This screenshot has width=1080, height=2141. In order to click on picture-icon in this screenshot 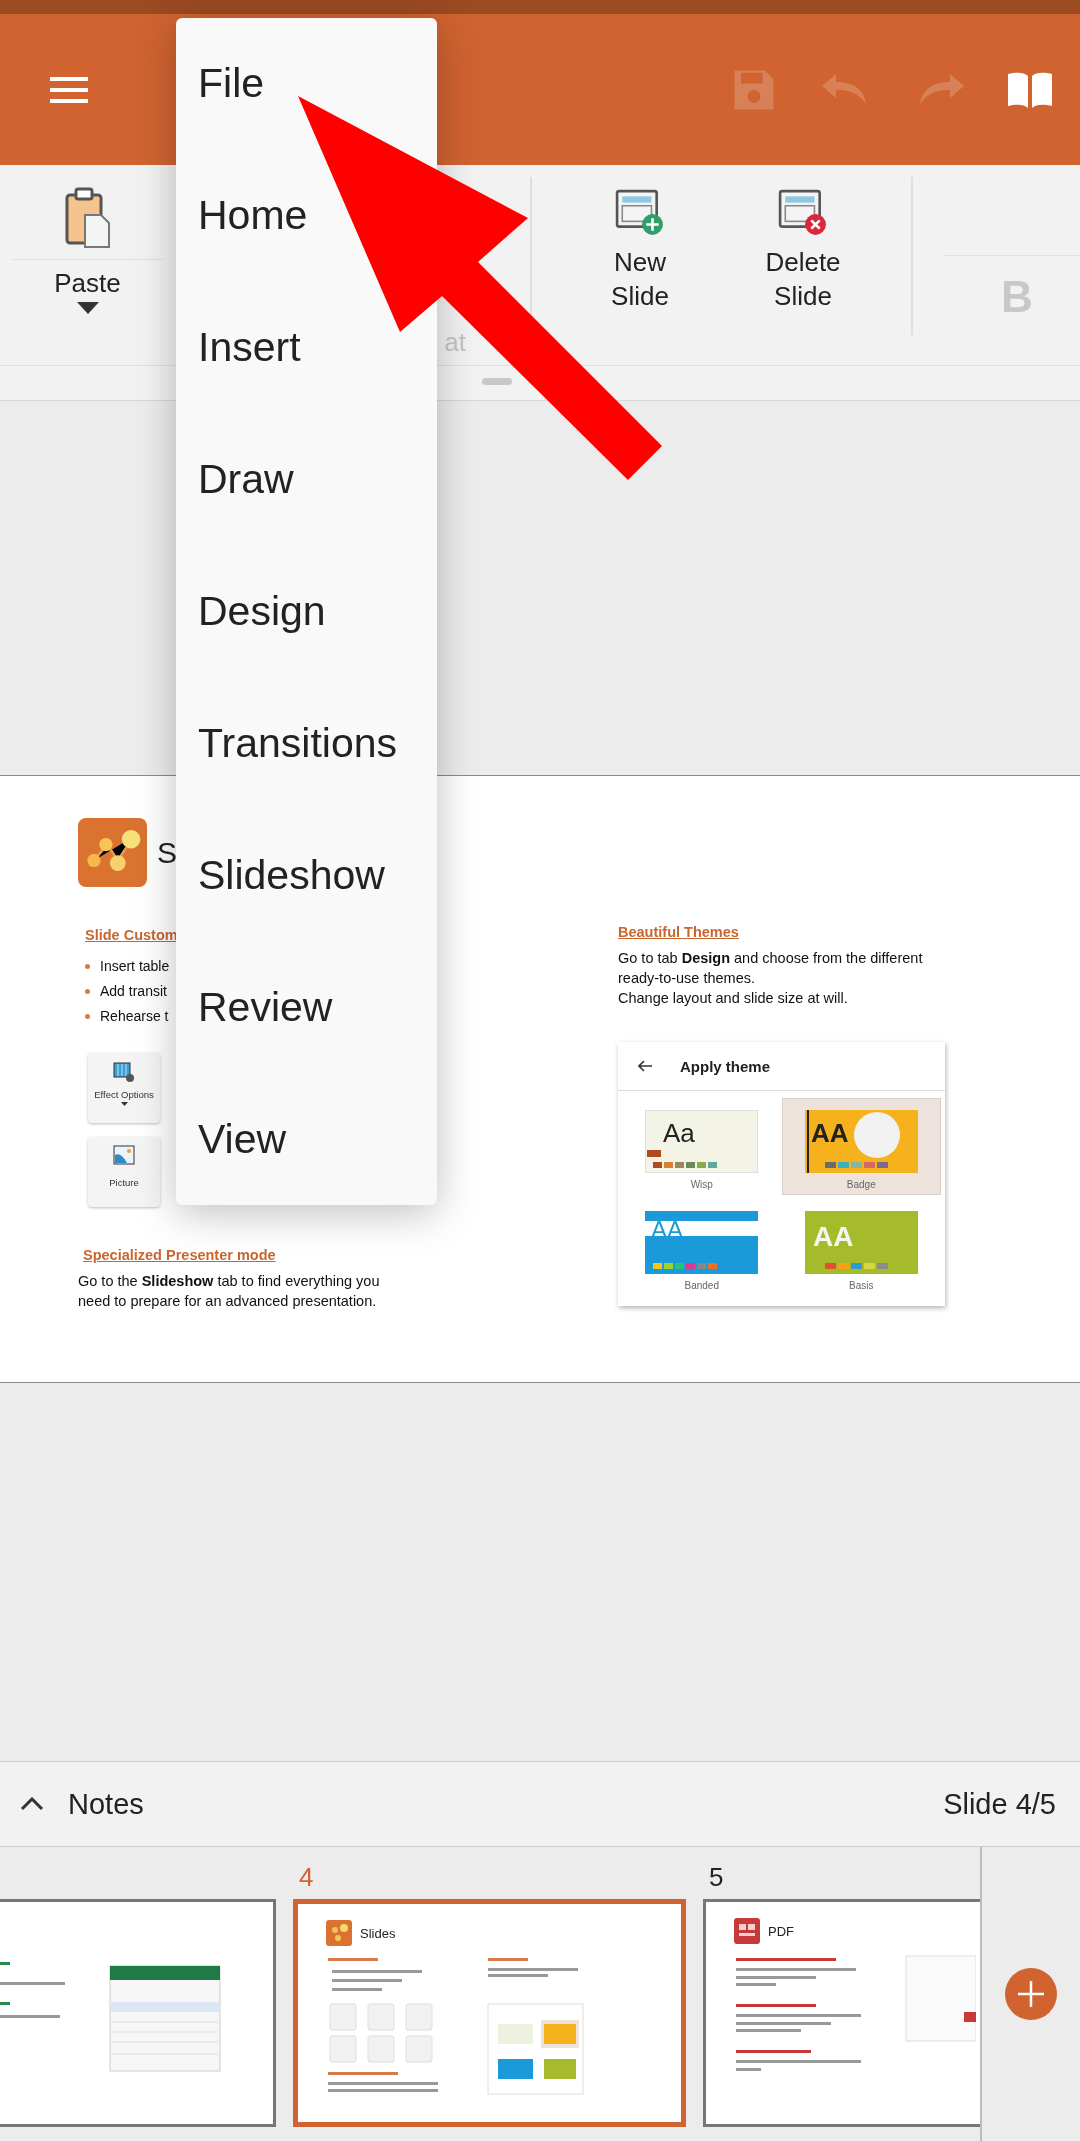, I will do `click(124, 1155)`.